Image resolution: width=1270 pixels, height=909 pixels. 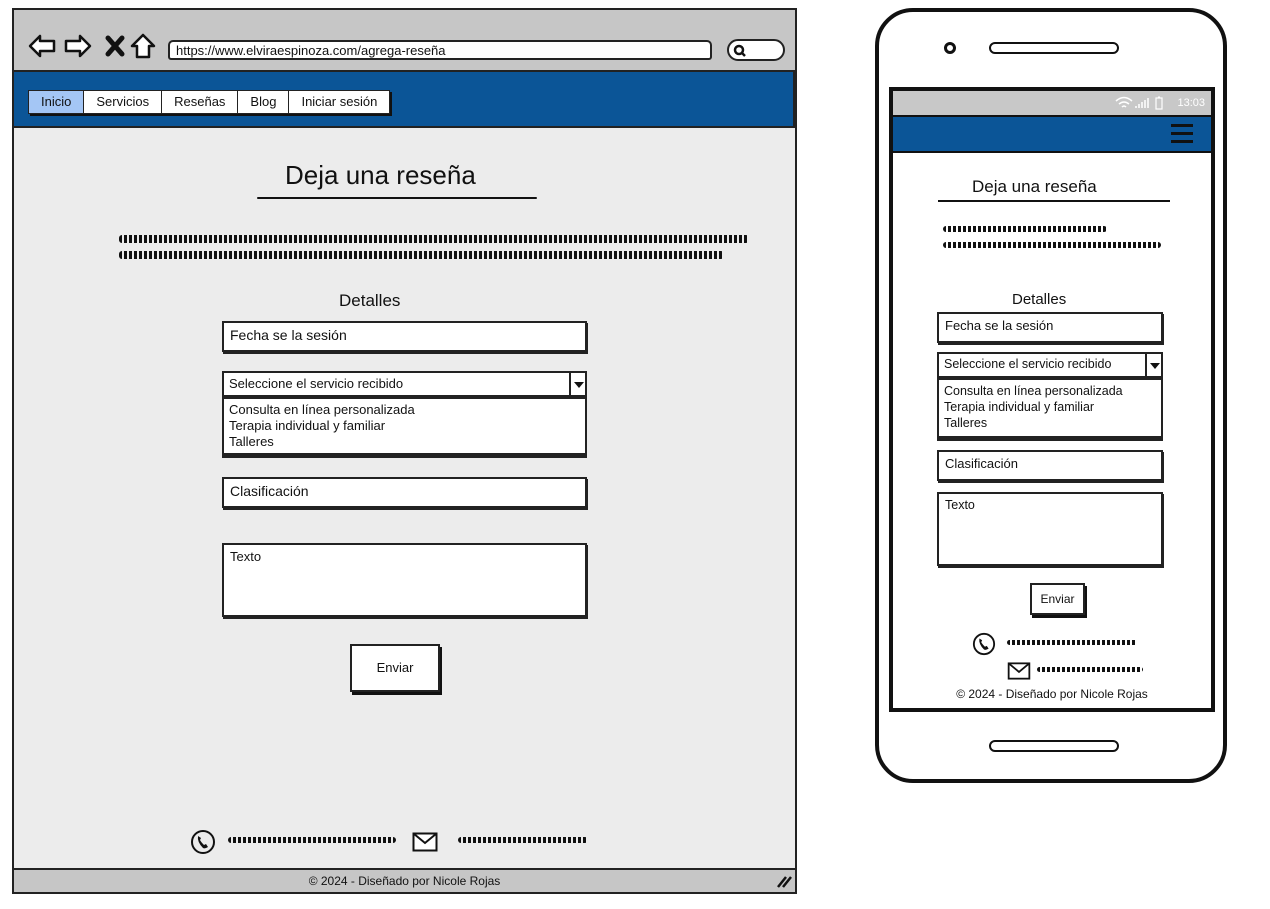 I want to click on nav-tab-iniciar-sesion: Iniciar sesión, so click(x=340, y=102).